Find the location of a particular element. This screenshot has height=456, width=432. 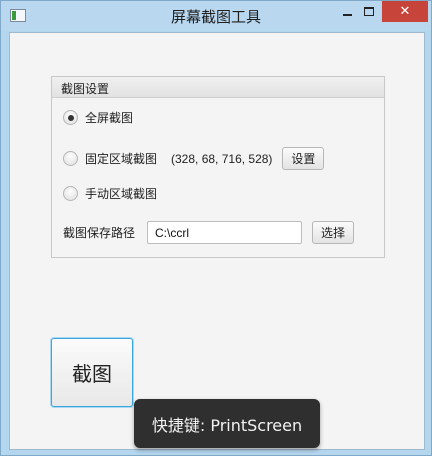

option-fixed-region-label: 固定区域截图 is located at coordinates (121, 159).